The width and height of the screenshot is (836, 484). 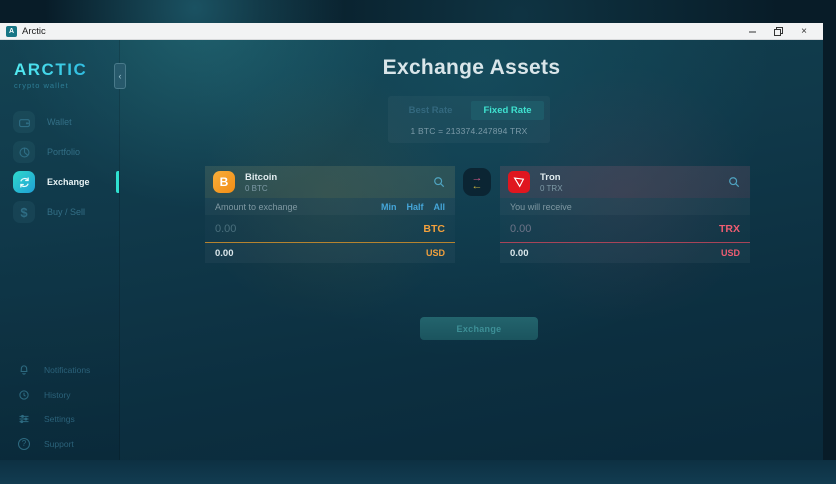 I want to click on window-controls: ×, so click(x=781, y=31).